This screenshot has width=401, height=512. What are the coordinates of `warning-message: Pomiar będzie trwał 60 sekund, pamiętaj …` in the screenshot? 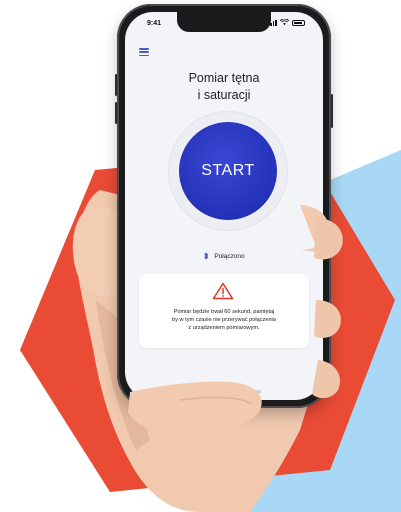 It's located at (224, 320).